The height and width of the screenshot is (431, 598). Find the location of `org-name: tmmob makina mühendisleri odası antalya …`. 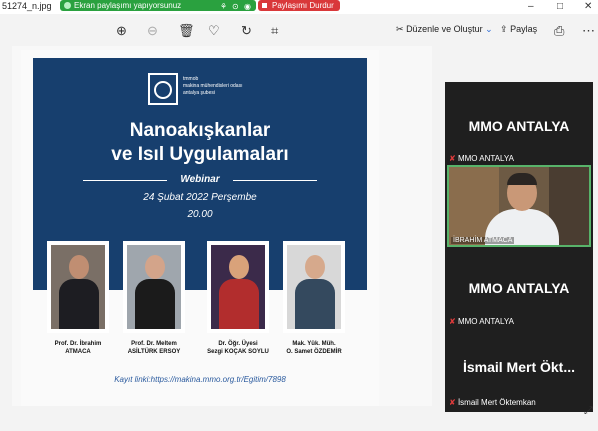

org-name: tmmob makina mühendisleri odası antalya … is located at coordinates (213, 86).